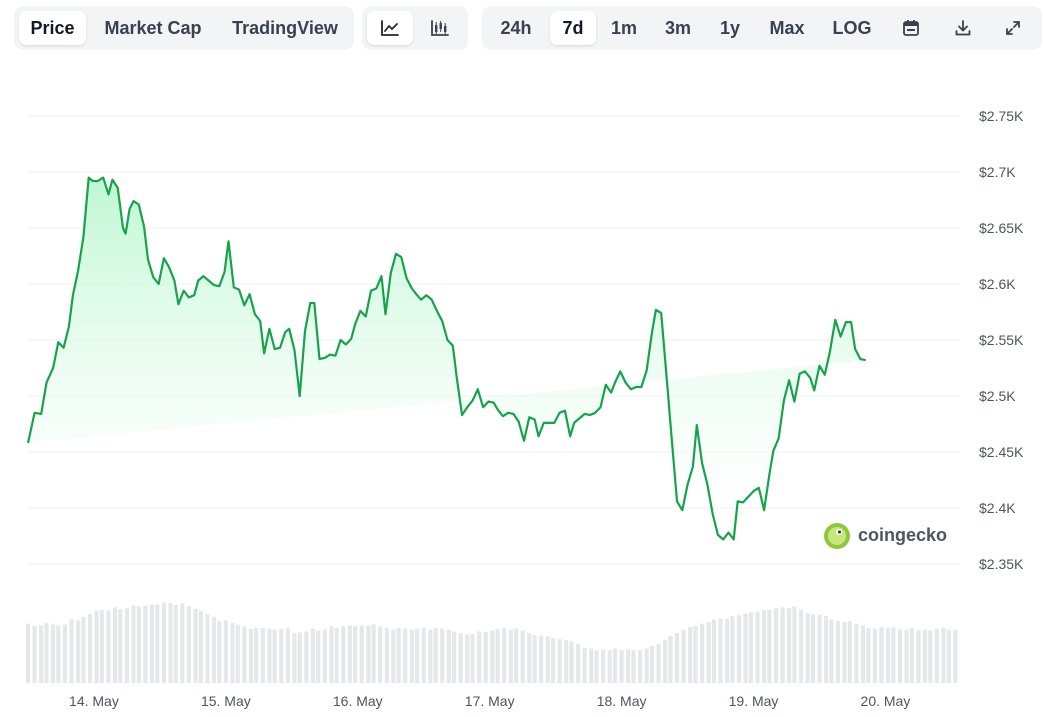 The height and width of the screenshot is (717, 1043). What do you see at coordinates (1001, 228) in the screenshot?
I see `y-tick-label: $2.65K` at bounding box center [1001, 228].